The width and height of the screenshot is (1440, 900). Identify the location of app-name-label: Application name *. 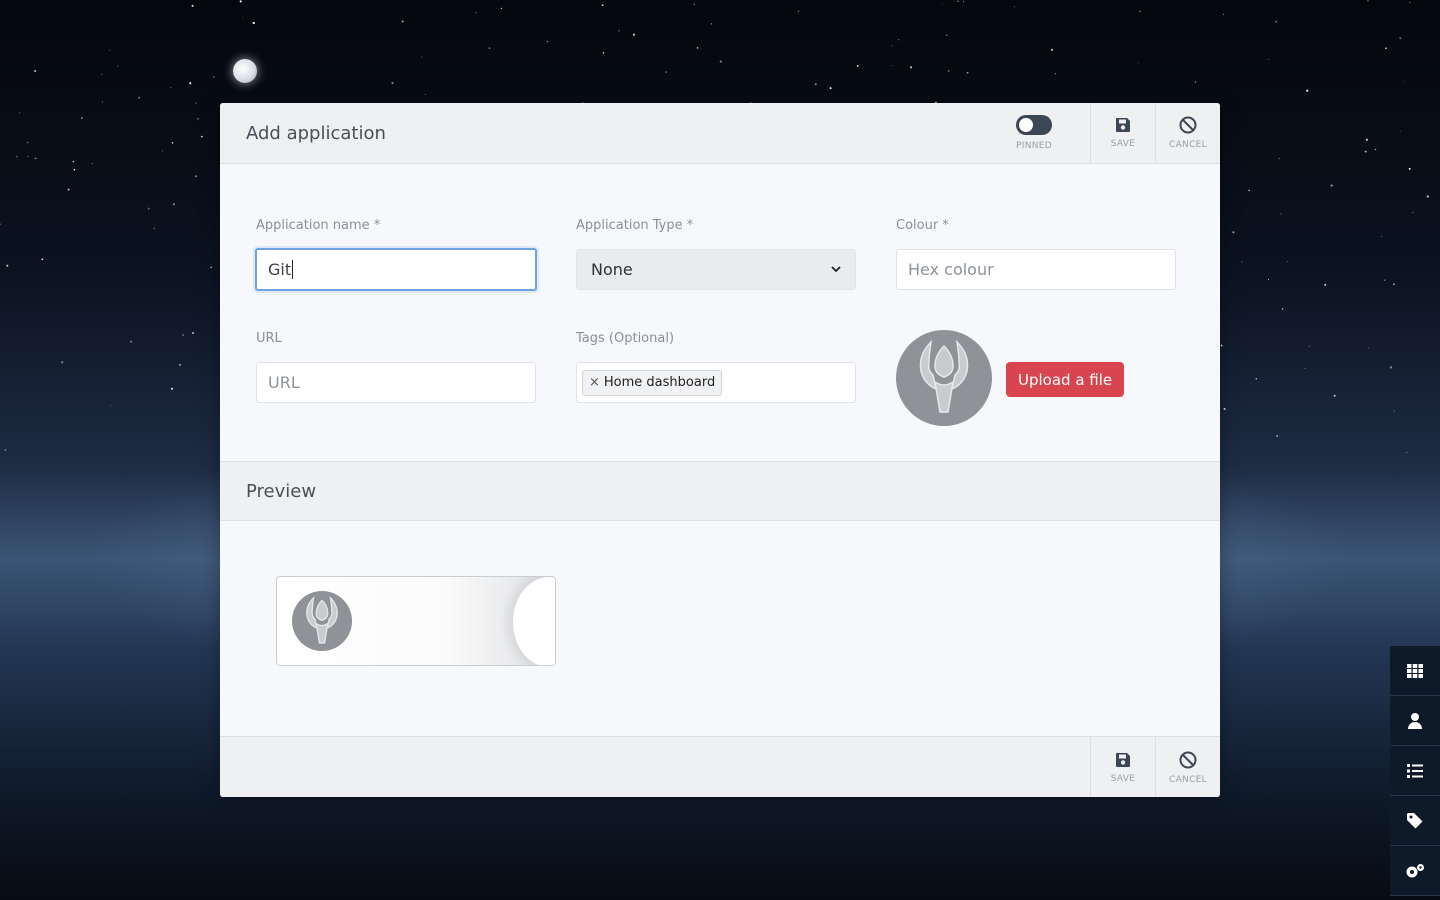
(318, 225).